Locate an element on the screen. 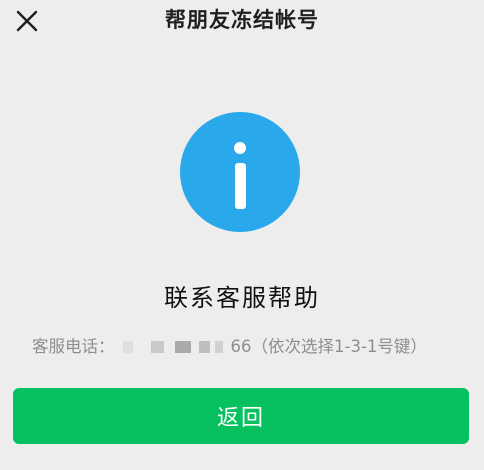  return-button: 返回 is located at coordinates (241, 416).